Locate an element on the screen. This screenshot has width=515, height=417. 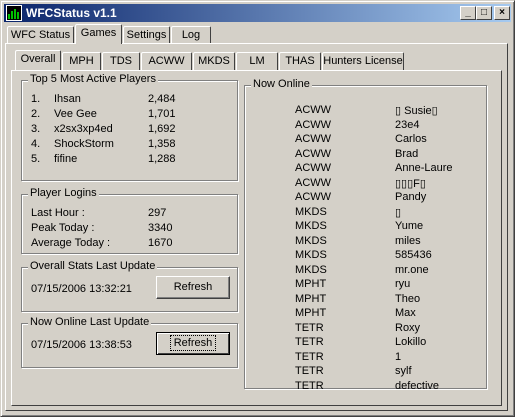
refresh-online-button: Refresh is located at coordinates (193, 343).